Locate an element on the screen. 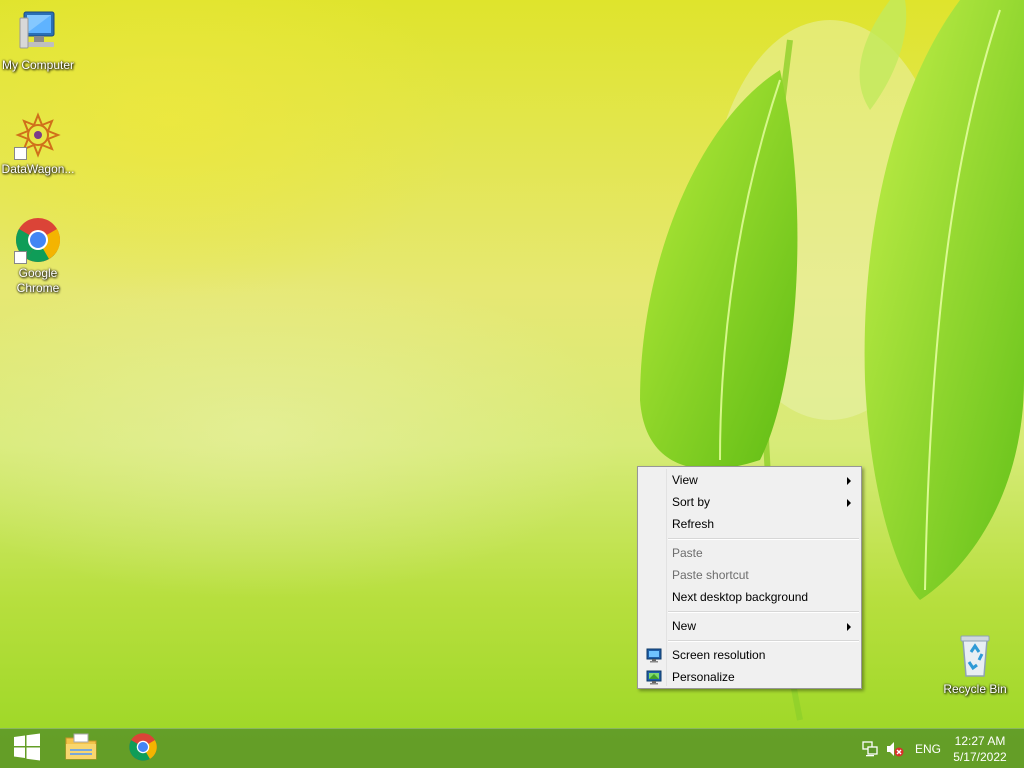 Image resolution: width=1024 pixels, height=768 pixels. menu-item-next-desktop-background: Next desktop background is located at coordinates (749, 597).